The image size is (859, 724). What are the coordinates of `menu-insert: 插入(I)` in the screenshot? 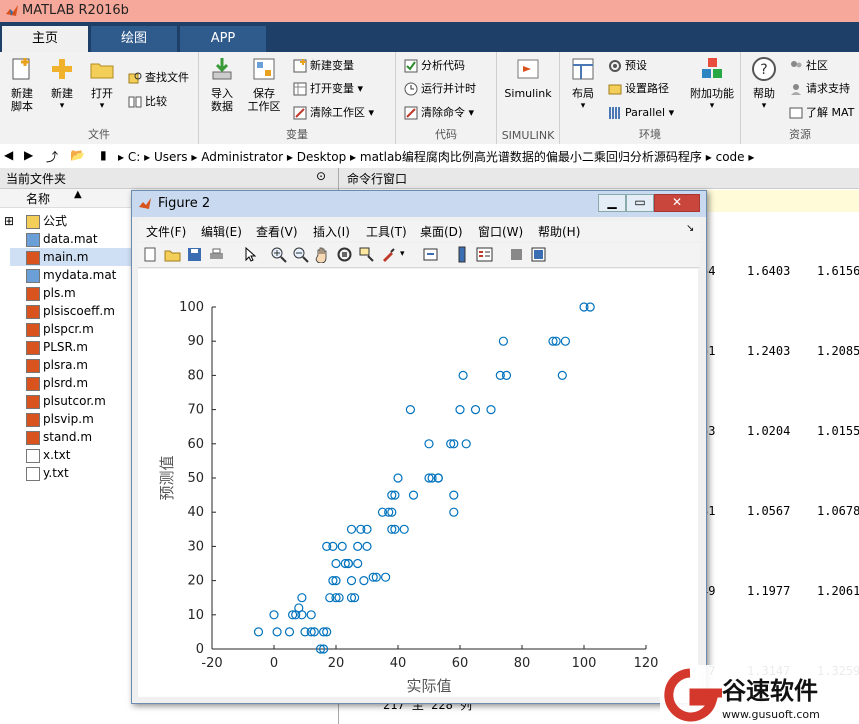 It's located at (331, 231).